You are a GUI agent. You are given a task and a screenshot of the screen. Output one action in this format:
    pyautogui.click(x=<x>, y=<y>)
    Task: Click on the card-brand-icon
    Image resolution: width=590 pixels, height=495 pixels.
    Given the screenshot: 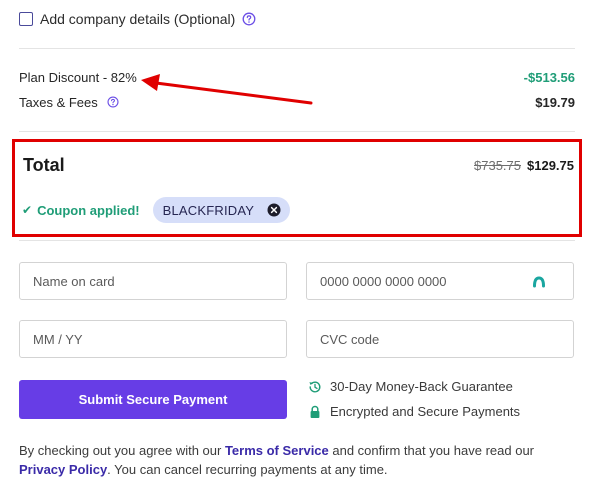 What is the action you would take?
    pyautogui.click(x=539, y=281)
    